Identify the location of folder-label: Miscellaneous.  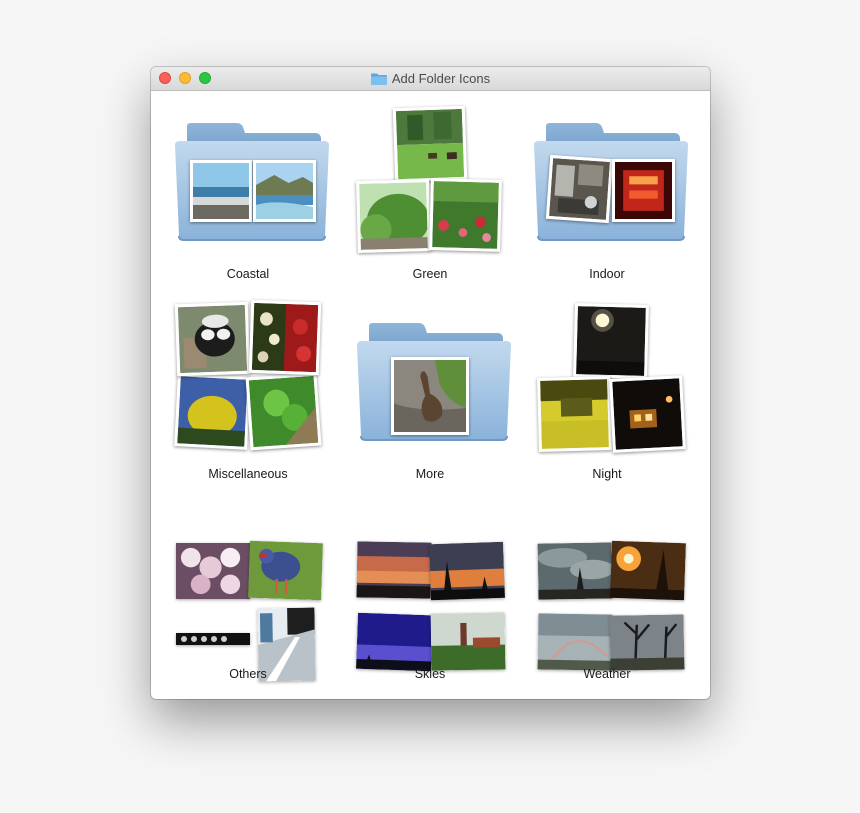
(248, 474).